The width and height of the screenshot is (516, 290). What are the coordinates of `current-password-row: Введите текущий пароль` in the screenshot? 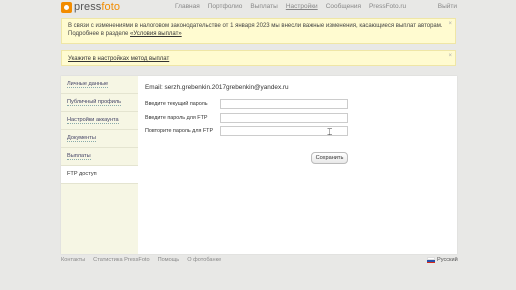 It's located at (246, 104).